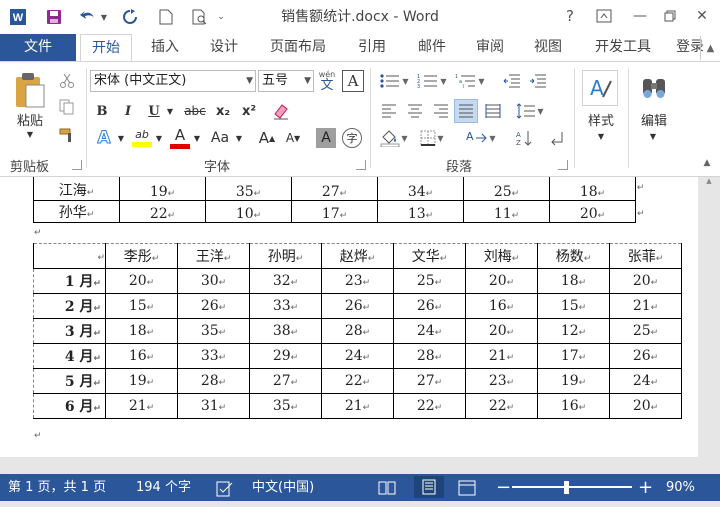 This screenshot has width=720, height=507. What do you see at coordinates (702, 16) in the screenshot?
I see `close-button: ✕` at bounding box center [702, 16].